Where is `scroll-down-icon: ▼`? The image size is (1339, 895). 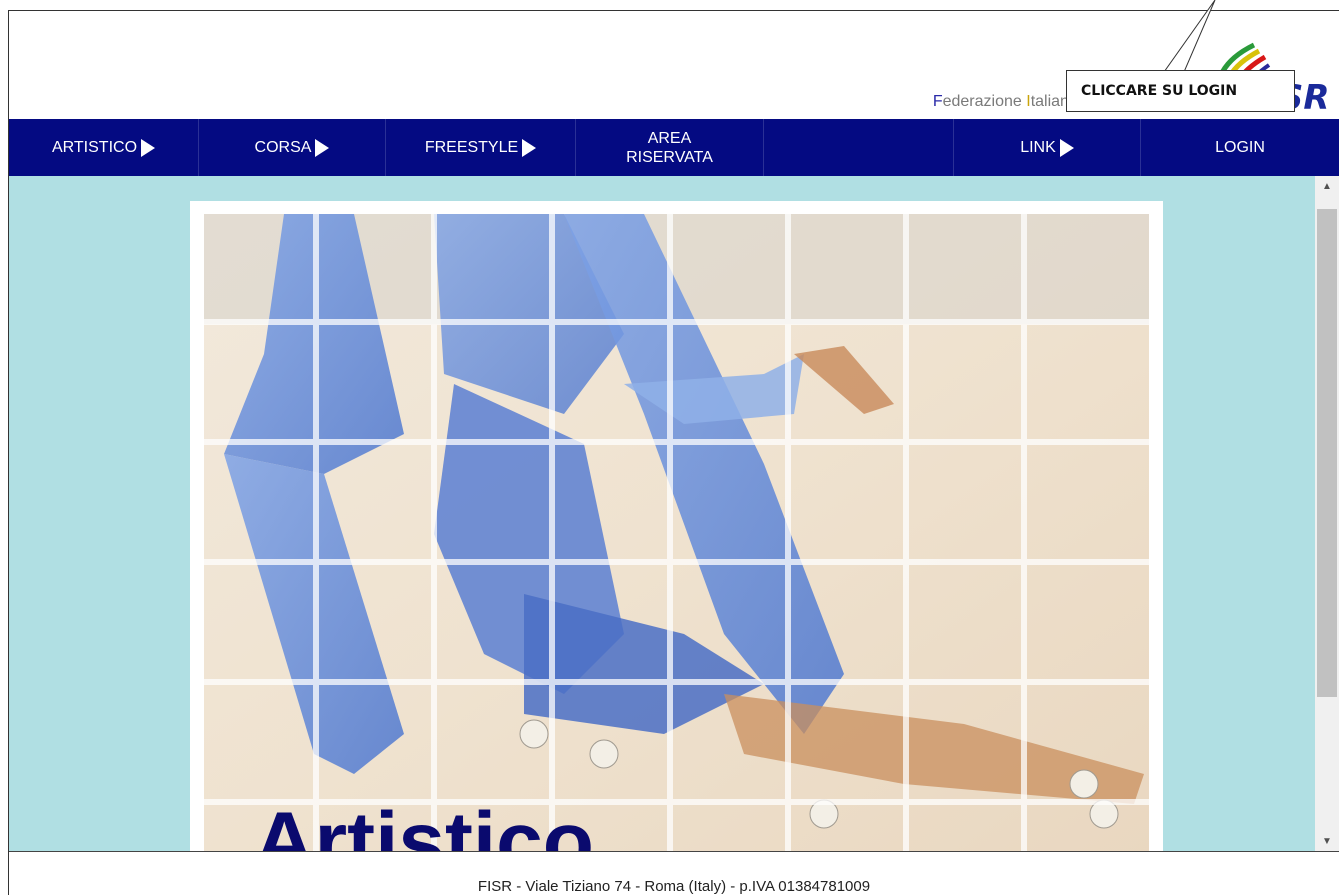 scroll-down-icon: ▼ is located at coordinates (1327, 841).